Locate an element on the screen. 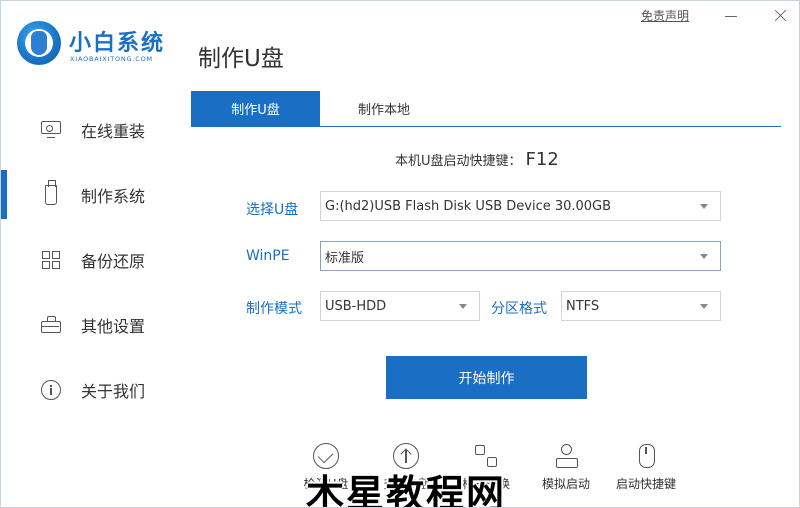 Image resolution: width=800 pixels, height=508 pixels. logo-icon is located at coordinates (39, 43).